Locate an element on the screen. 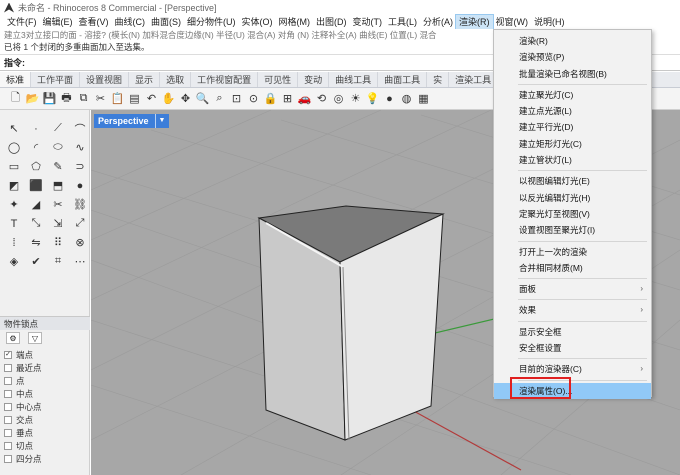 The image size is (680, 475). surface-icon: ◩ is located at coordinates (14, 185).